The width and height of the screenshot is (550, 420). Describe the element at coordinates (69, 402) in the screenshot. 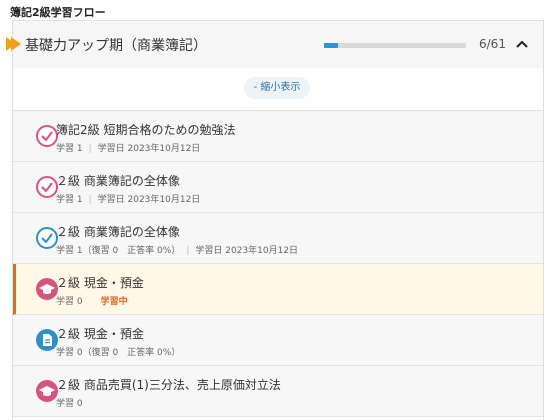

I see `item-meta: 学習 0` at that location.